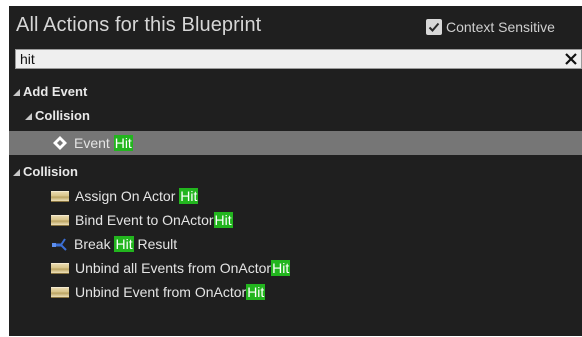 This screenshot has height=337, width=582. What do you see at coordinates (295, 91) in the screenshot?
I see `category-add-event: Add Event` at bounding box center [295, 91].